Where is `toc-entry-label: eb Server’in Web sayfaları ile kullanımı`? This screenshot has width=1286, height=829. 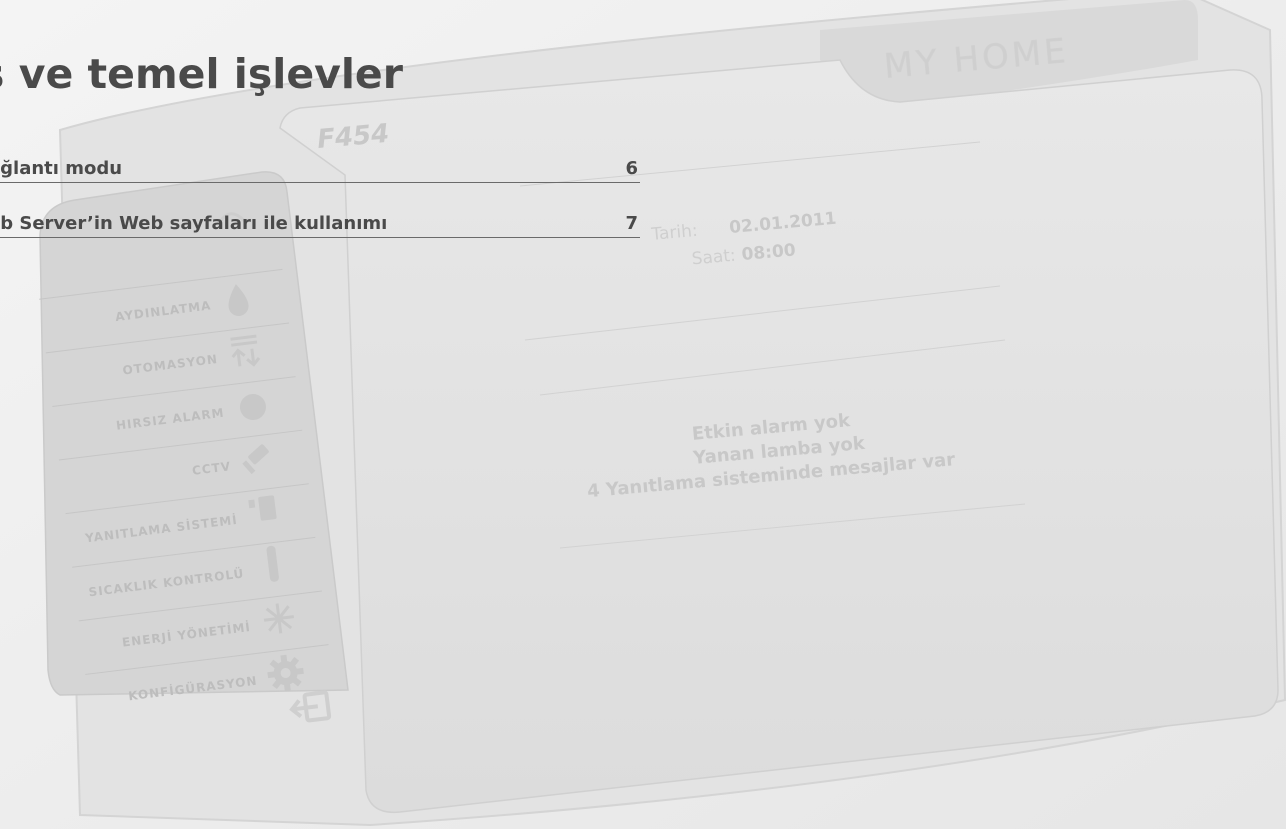
toc-entry-label: eb Server’in Web sayfaları ile kullanımı is located at coordinates (194, 223).